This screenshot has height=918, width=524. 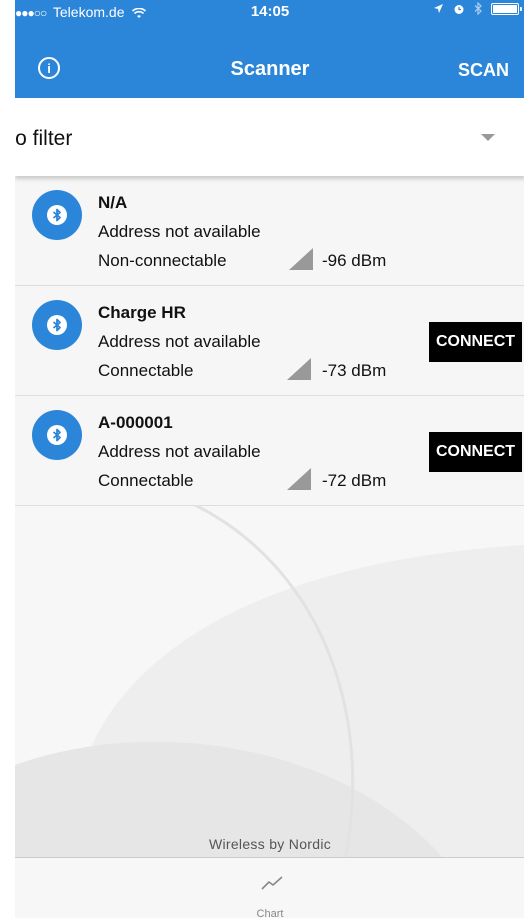 I want to click on nav-bar: i Scanner SCAN, so click(x=269, y=64).